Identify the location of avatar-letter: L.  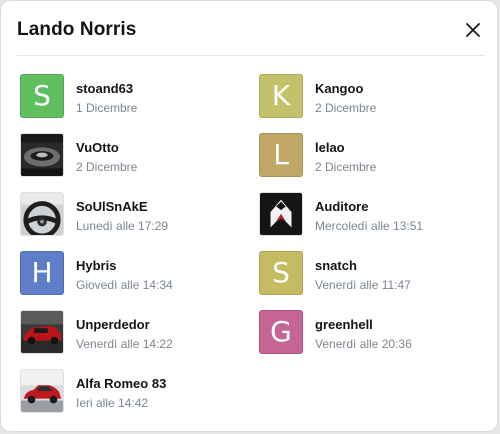
(281, 154).